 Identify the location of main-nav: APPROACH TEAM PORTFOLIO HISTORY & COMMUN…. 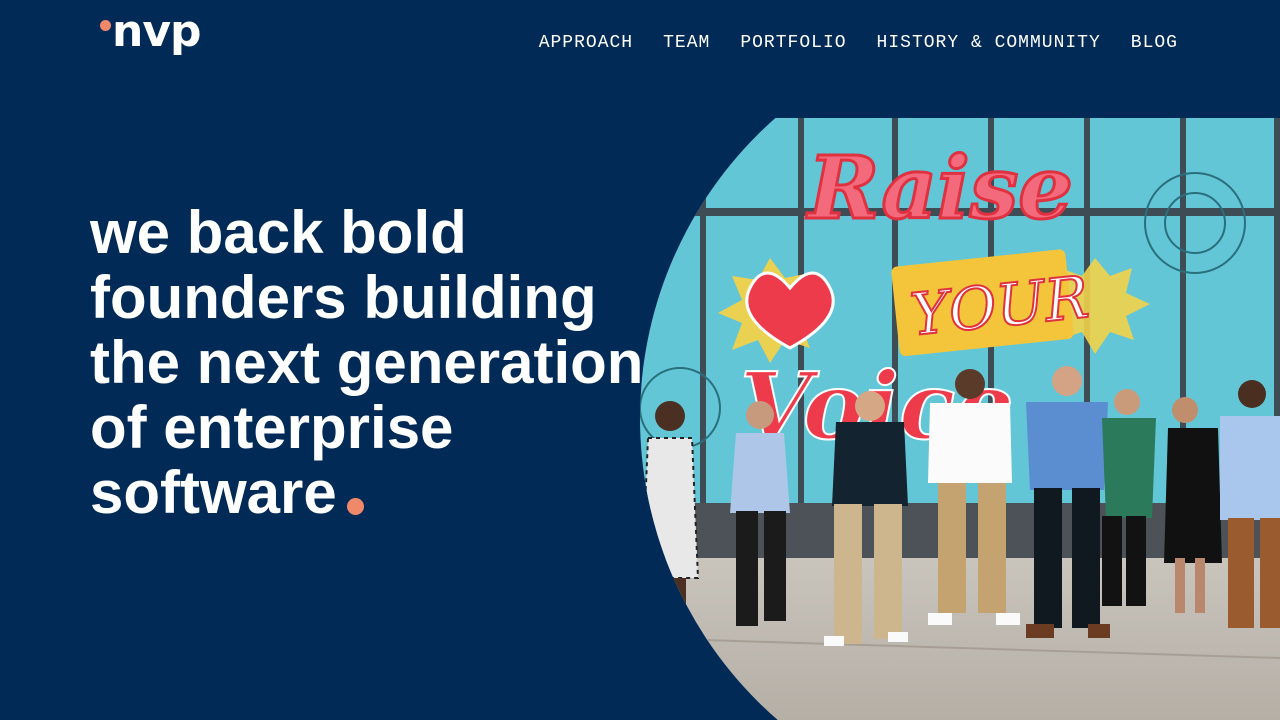
(858, 43).